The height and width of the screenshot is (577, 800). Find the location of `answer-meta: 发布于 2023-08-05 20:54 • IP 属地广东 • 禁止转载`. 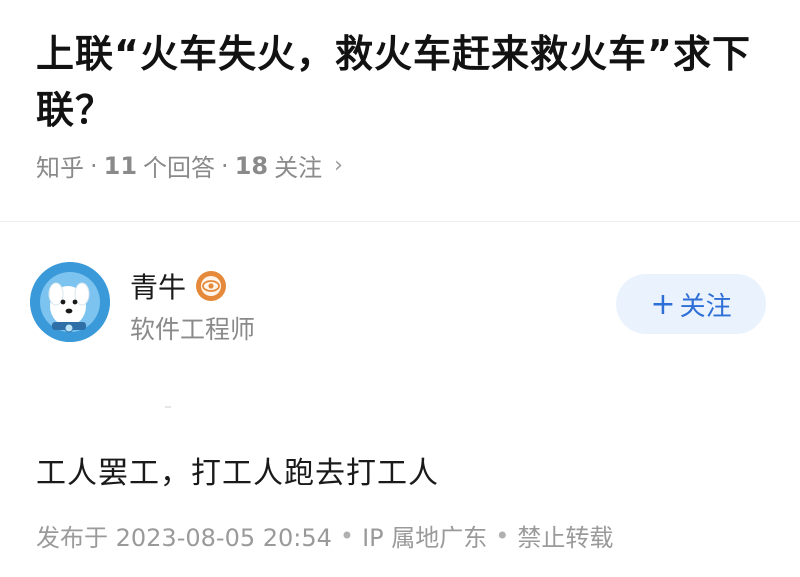

answer-meta: 发布于 2023-08-05 20:54 • IP 属地广东 • 禁止转载 is located at coordinates (324, 535).